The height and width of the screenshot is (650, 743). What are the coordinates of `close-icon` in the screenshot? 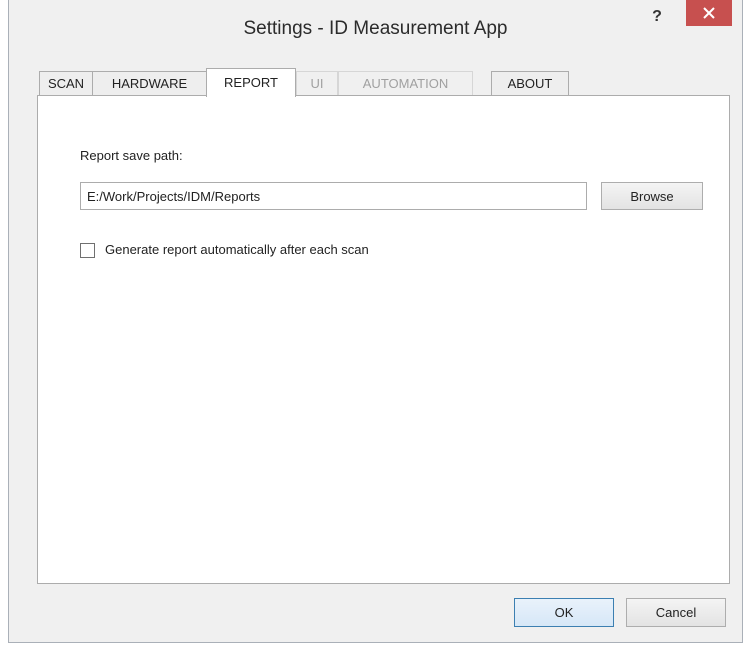 It's located at (709, 13).